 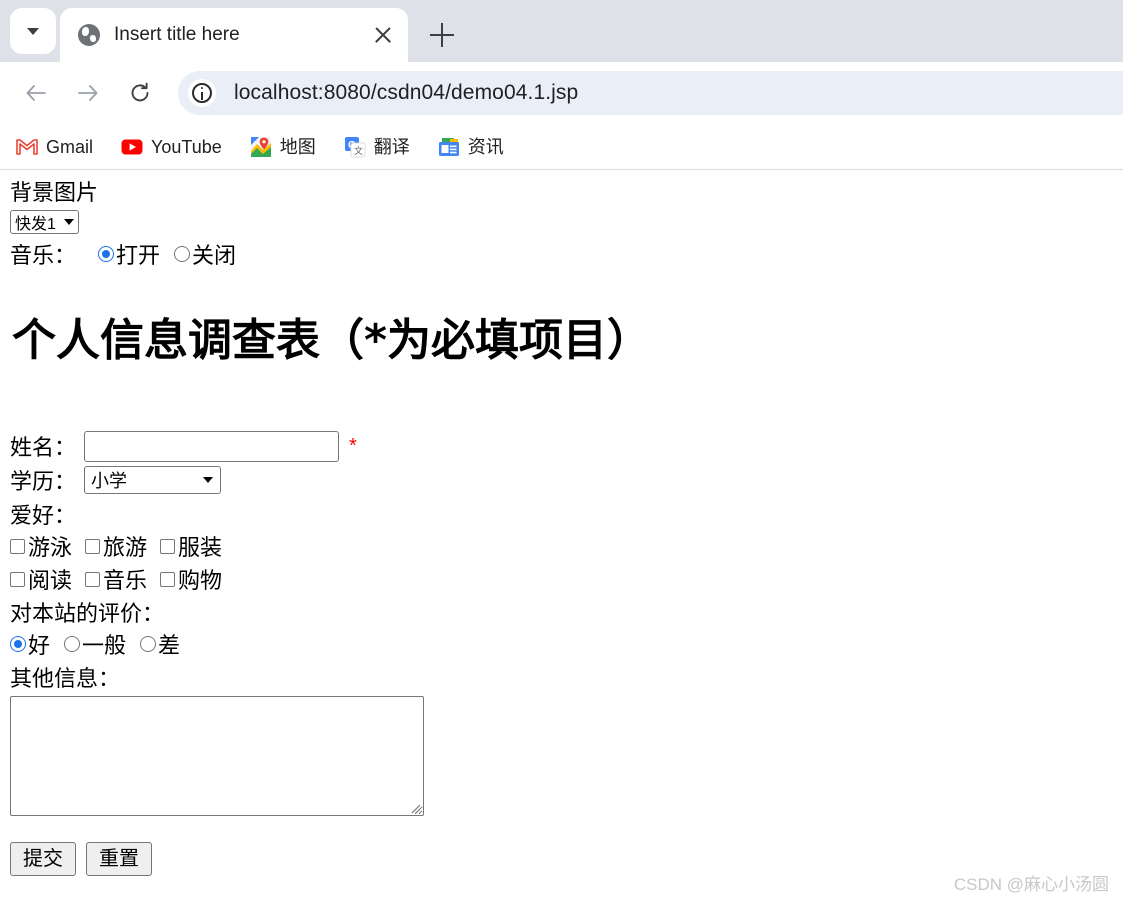 What do you see at coordinates (177, 34) in the screenshot?
I see `tab-title: Insert title here` at bounding box center [177, 34].